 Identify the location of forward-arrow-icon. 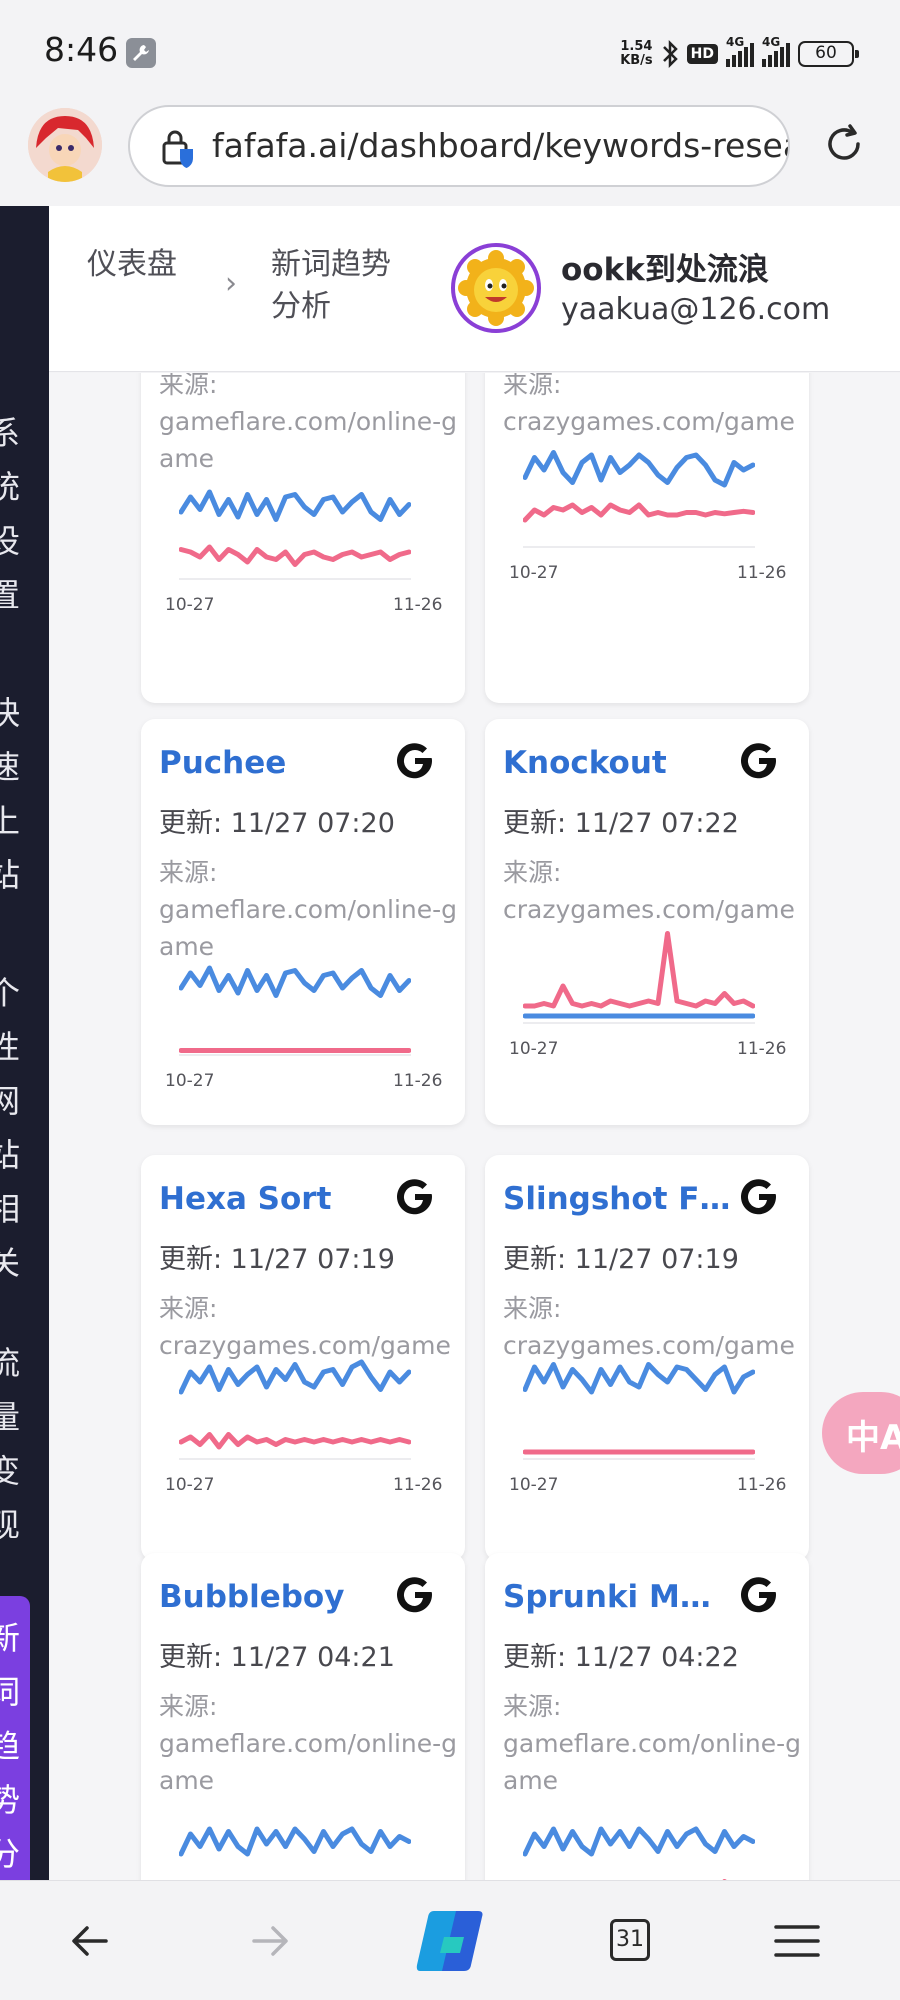
(270, 1941).